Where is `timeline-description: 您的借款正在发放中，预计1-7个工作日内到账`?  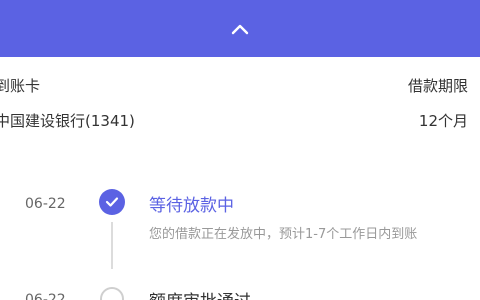 timeline-description: 您的借款正在发放中，预计1-7个工作日内到账 is located at coordinates (283, 234).